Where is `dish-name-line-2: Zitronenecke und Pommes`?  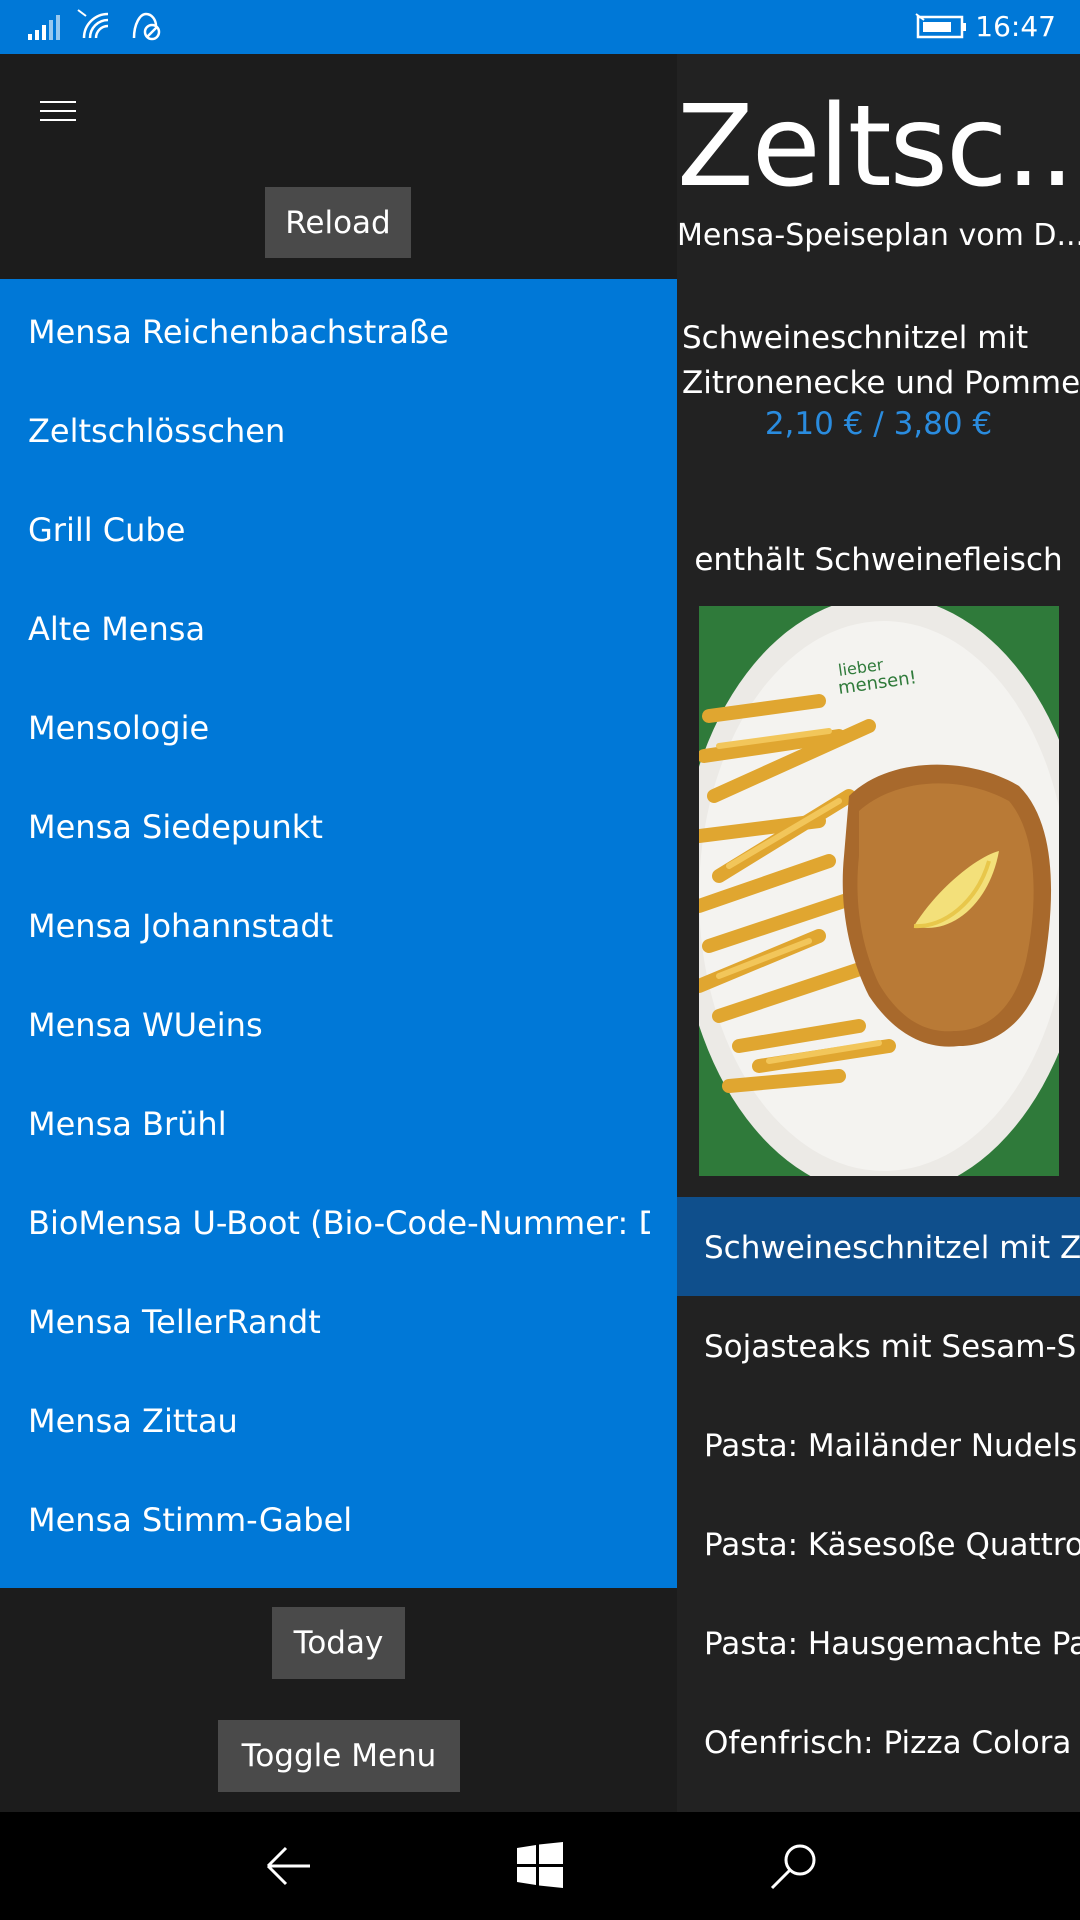
dish-name-line-2: Zitronenecke und Pommes is located at coordinates (881, 383).